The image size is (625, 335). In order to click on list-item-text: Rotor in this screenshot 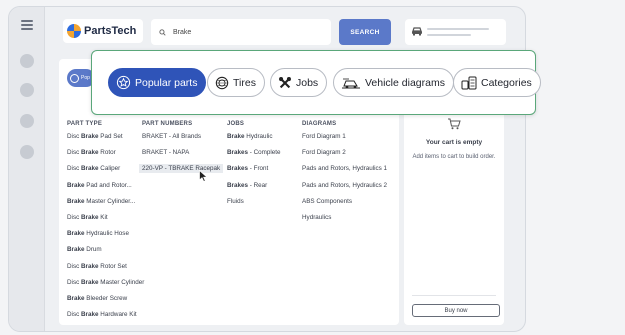, I will do `click(107, 153)`.